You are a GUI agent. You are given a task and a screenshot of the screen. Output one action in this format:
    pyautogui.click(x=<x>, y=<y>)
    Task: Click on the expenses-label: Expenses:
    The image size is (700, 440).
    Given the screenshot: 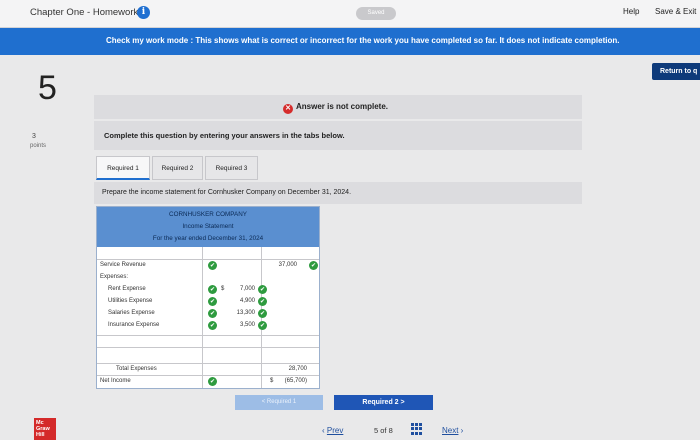 What is the action you would take?
    pyautogui.click(x=114, y=277)
    